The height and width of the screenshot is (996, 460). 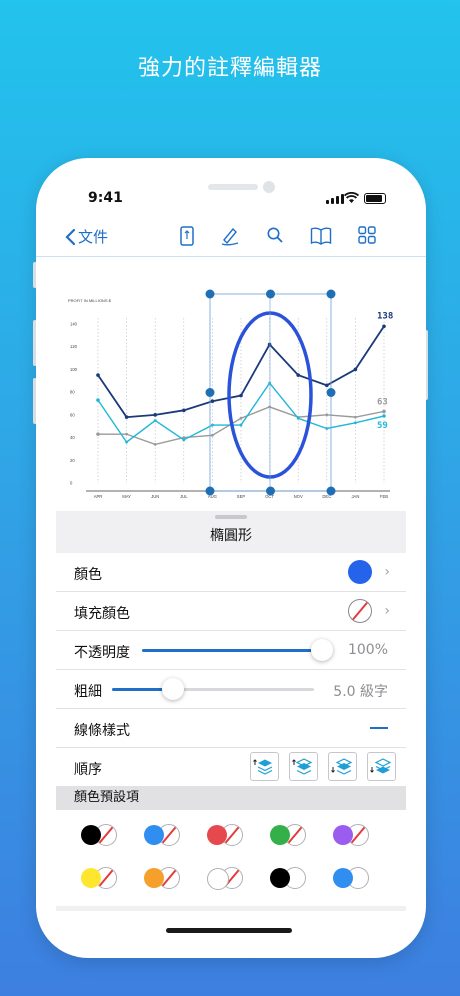 What do you see at coordinates (381, 766) in the screenshot?
I see `send-to-back-button` at bounding box center [381, 766].